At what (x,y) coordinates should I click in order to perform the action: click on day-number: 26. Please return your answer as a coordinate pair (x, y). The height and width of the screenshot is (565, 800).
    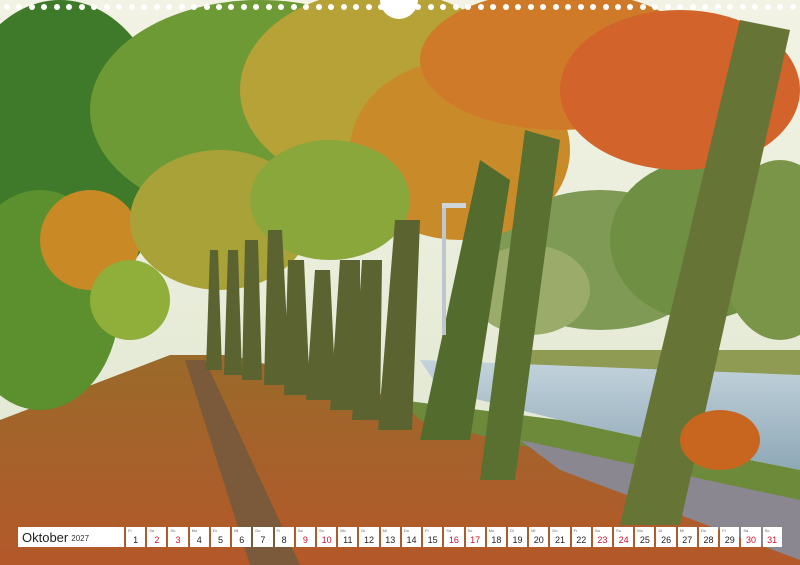
    Looking at the image, I should click on (666, 540).